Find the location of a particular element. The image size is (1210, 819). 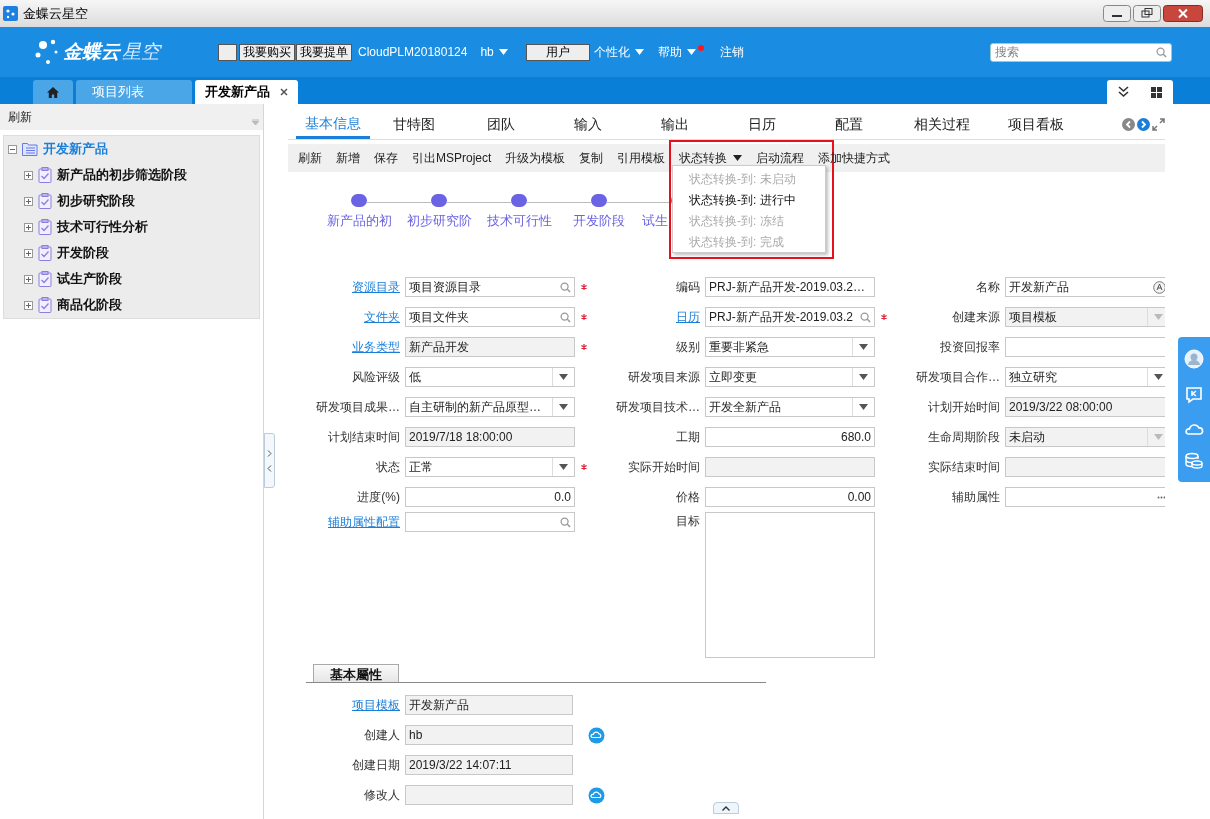

dropdown-field: 重要非紧急 is located at coordinates (790, 347).